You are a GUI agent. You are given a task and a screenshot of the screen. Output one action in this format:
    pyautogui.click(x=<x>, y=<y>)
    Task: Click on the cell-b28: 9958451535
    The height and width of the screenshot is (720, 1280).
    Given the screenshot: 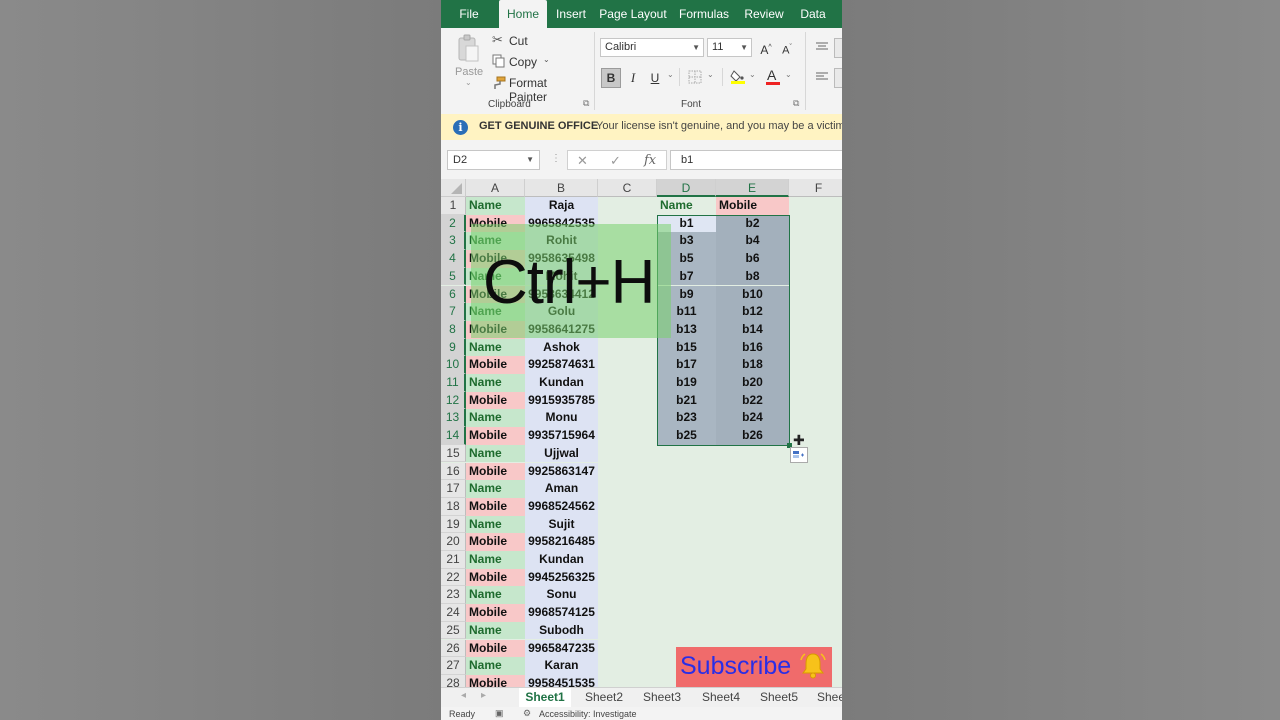 What is the action you would take?
    pyautogui.click(x=561, y=680)
    